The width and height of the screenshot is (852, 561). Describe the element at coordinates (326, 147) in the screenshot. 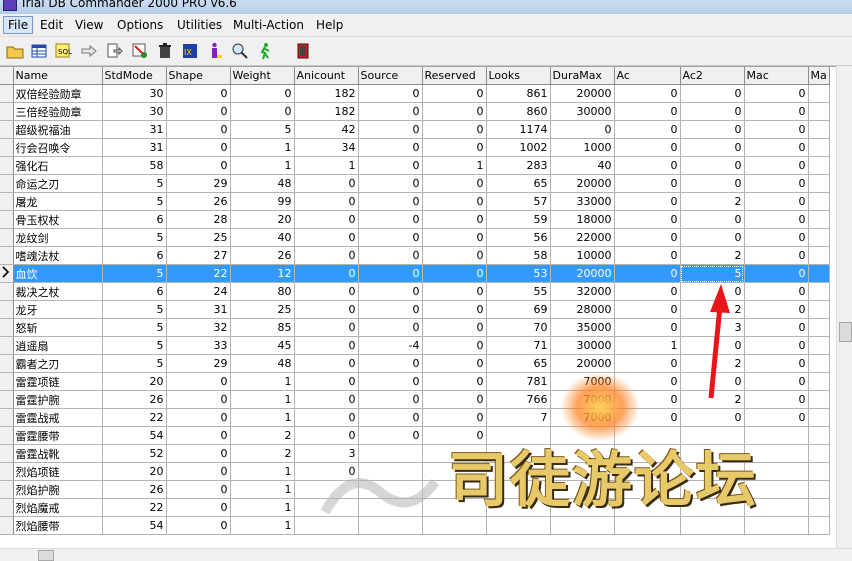

I see `table-cell: 34` at that location.